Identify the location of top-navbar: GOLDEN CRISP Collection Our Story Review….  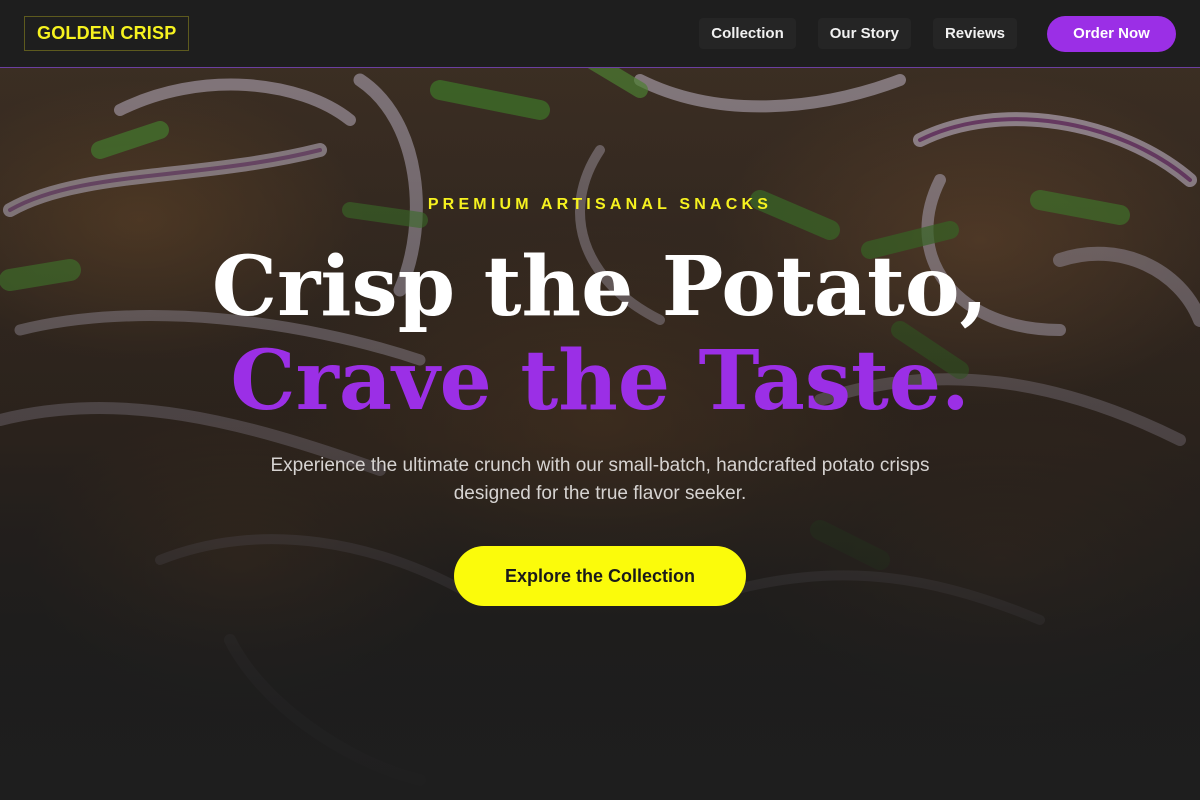
(600, 34).